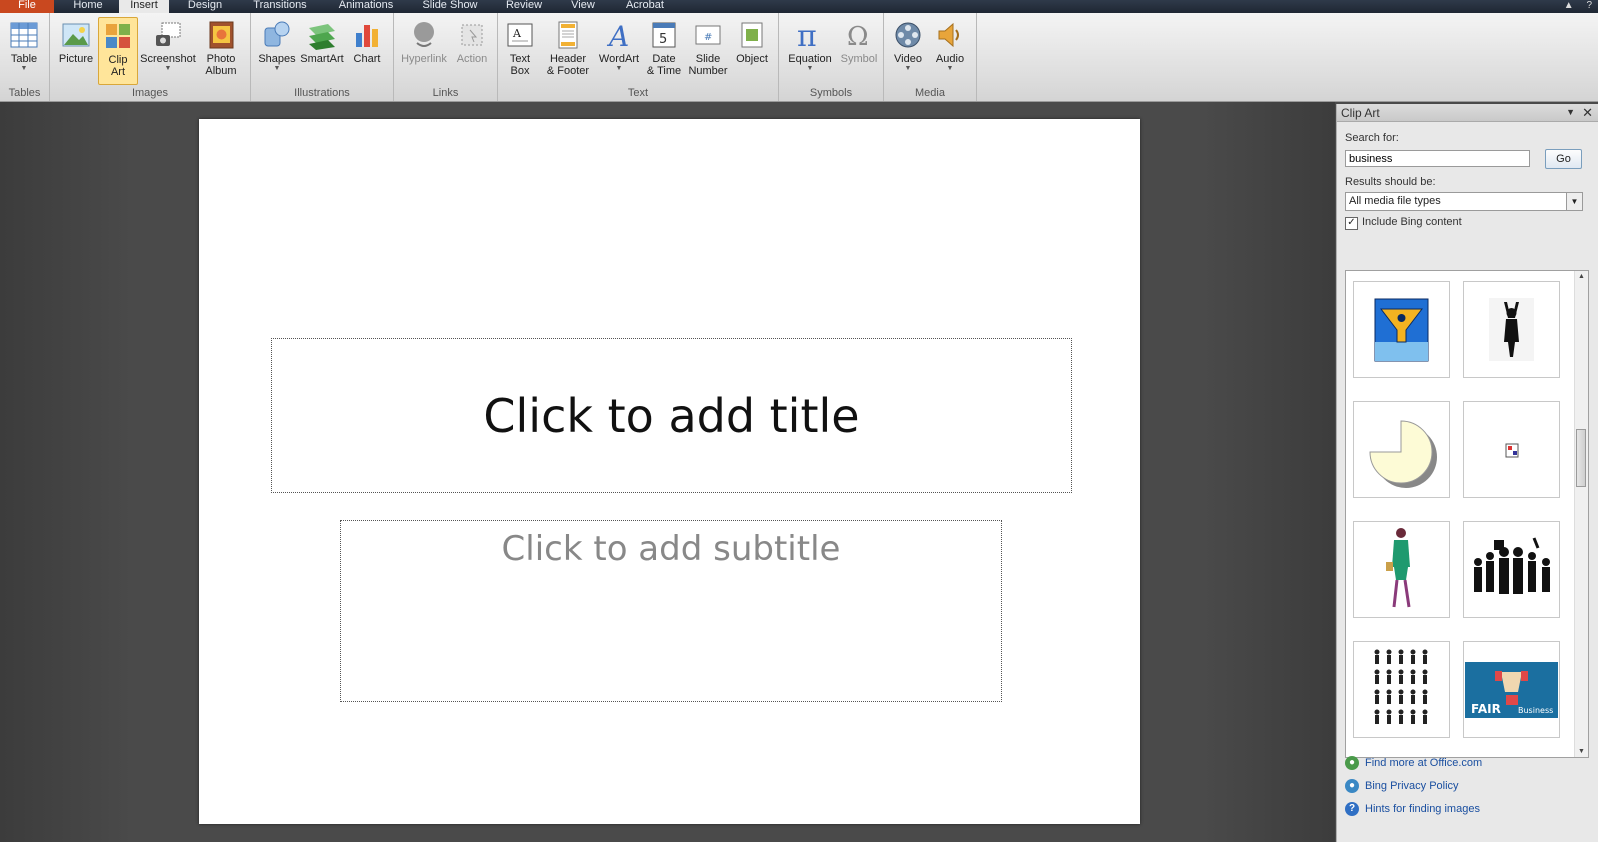 This screenshot has height=842, width=1598. I want to click on smartart-icon, so click(322, 37).